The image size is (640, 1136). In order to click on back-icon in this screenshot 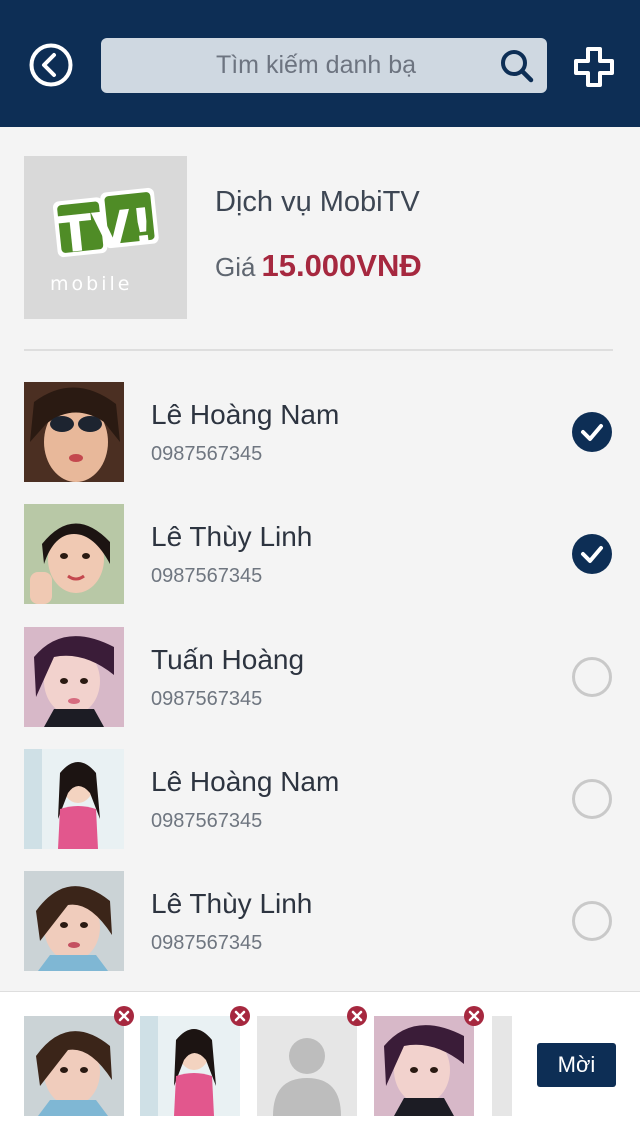, I will do `click(51, 65)`.